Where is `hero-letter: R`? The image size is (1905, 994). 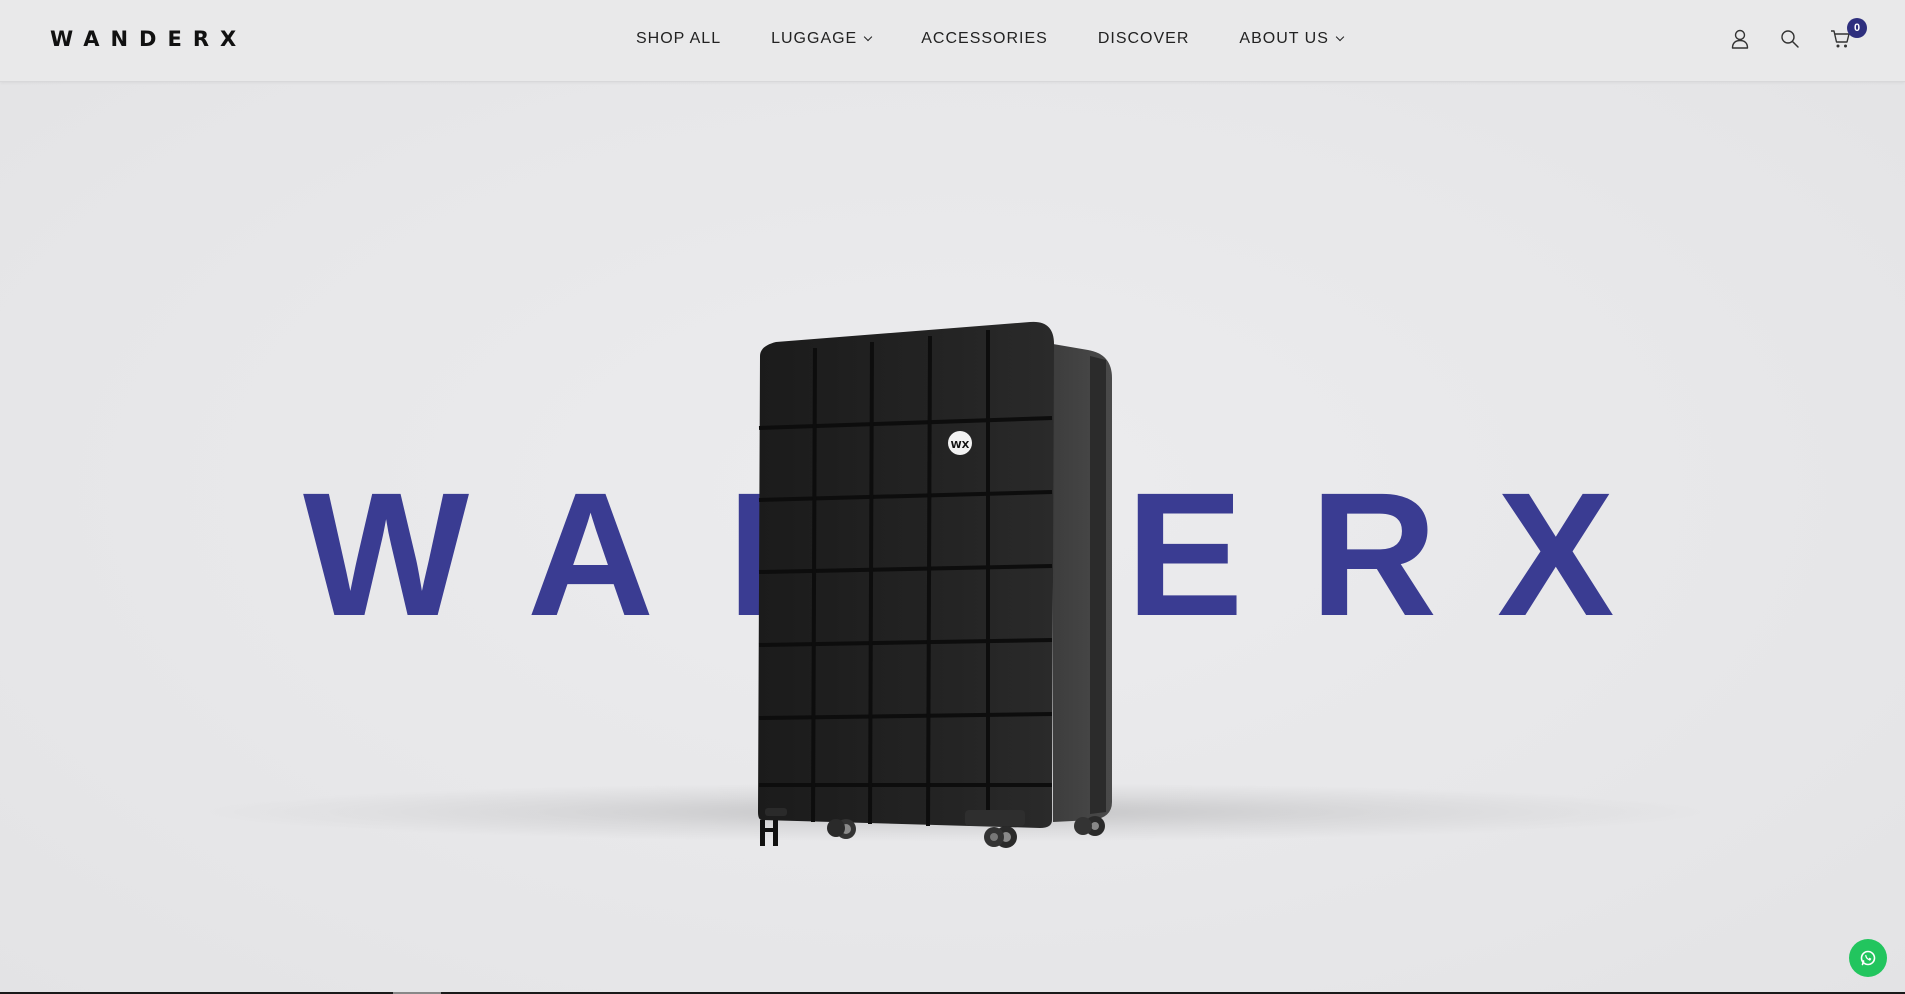 hero-letter: R is located at coordinates (1374, 555).